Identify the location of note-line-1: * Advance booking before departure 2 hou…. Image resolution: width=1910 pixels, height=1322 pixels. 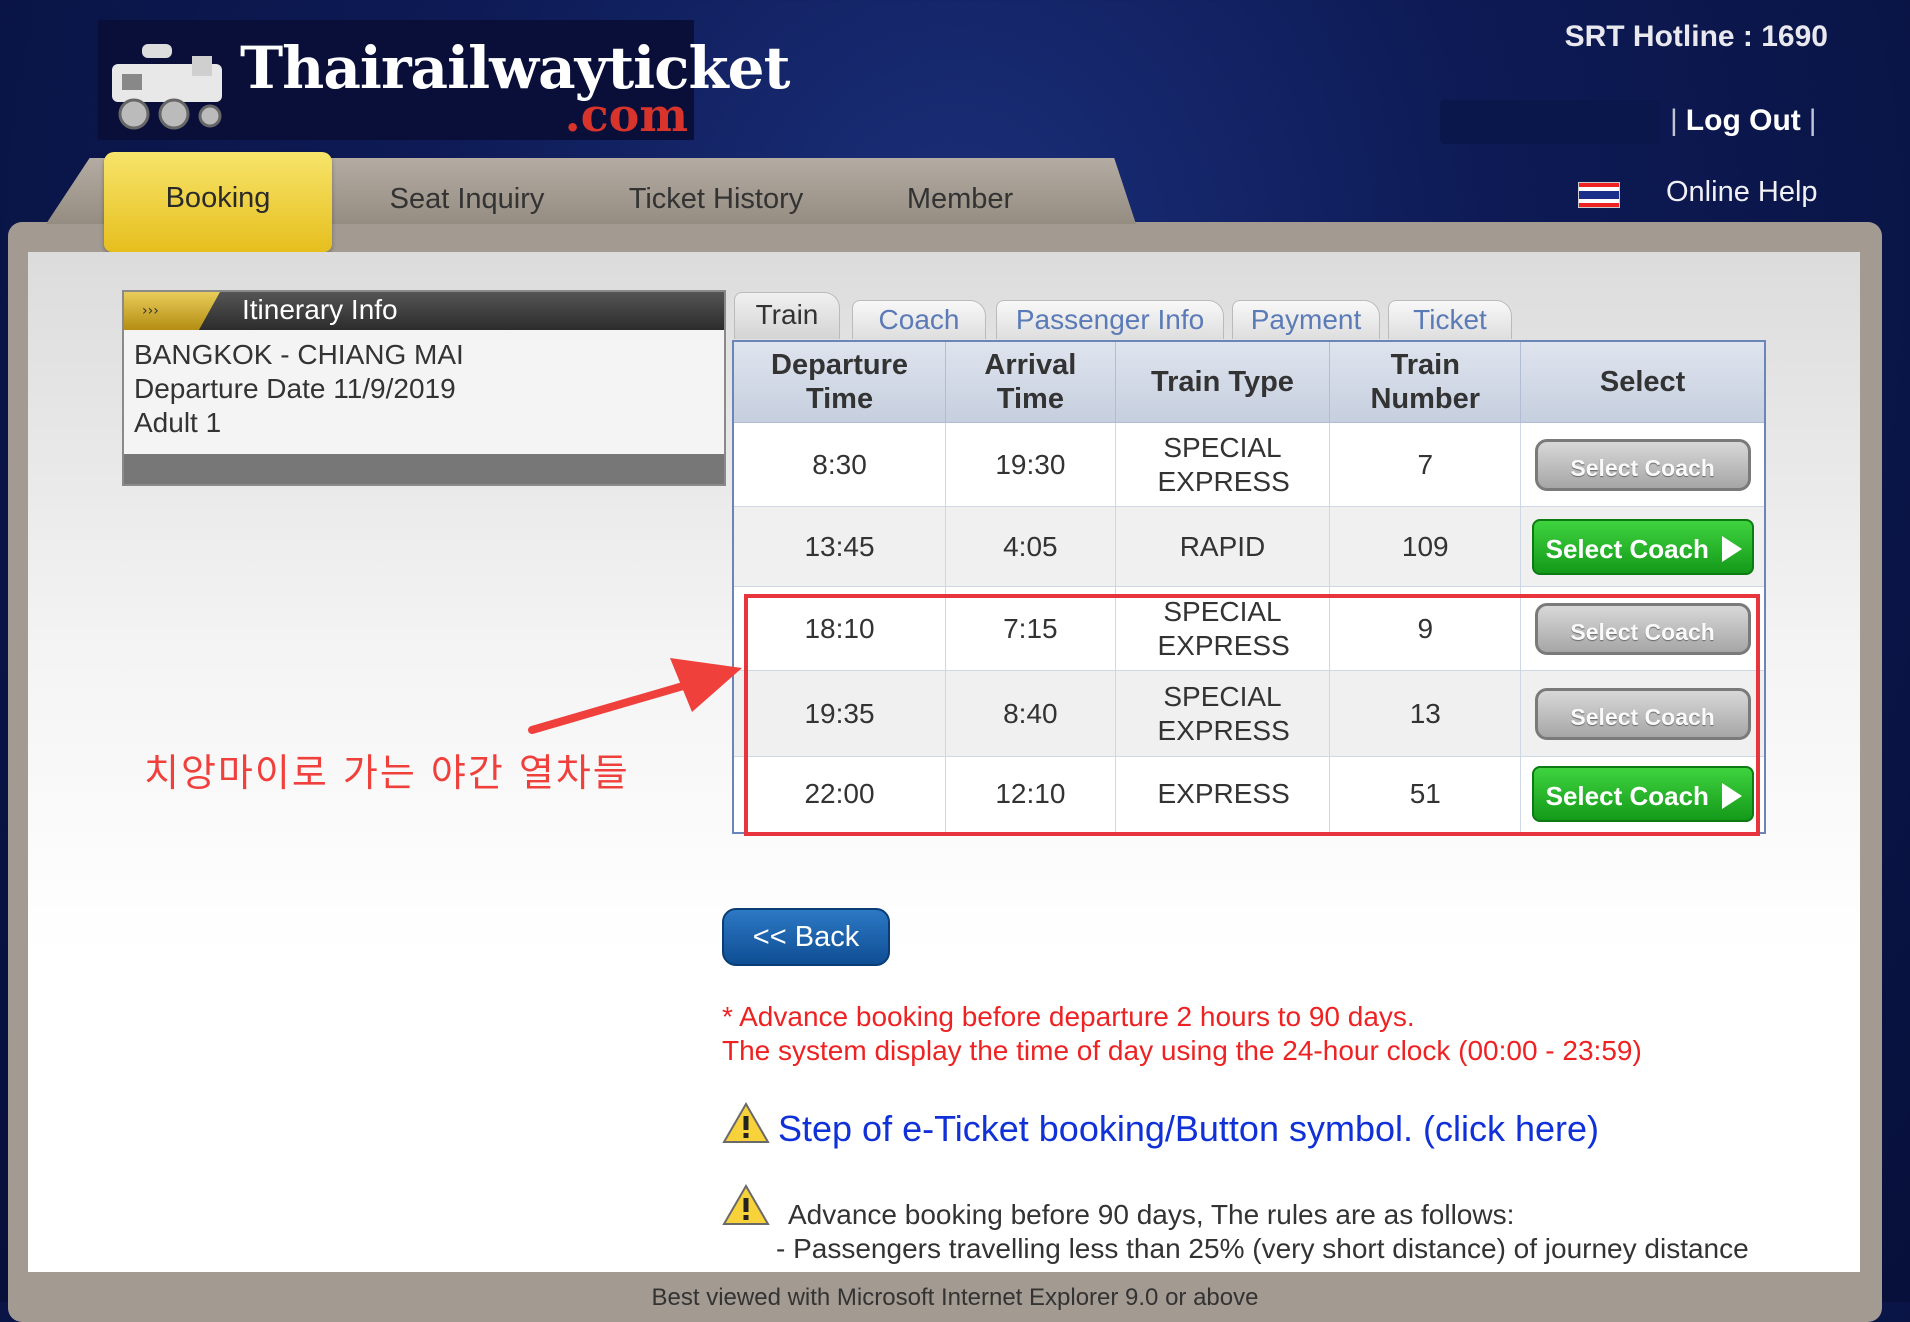
(1068, 1016).